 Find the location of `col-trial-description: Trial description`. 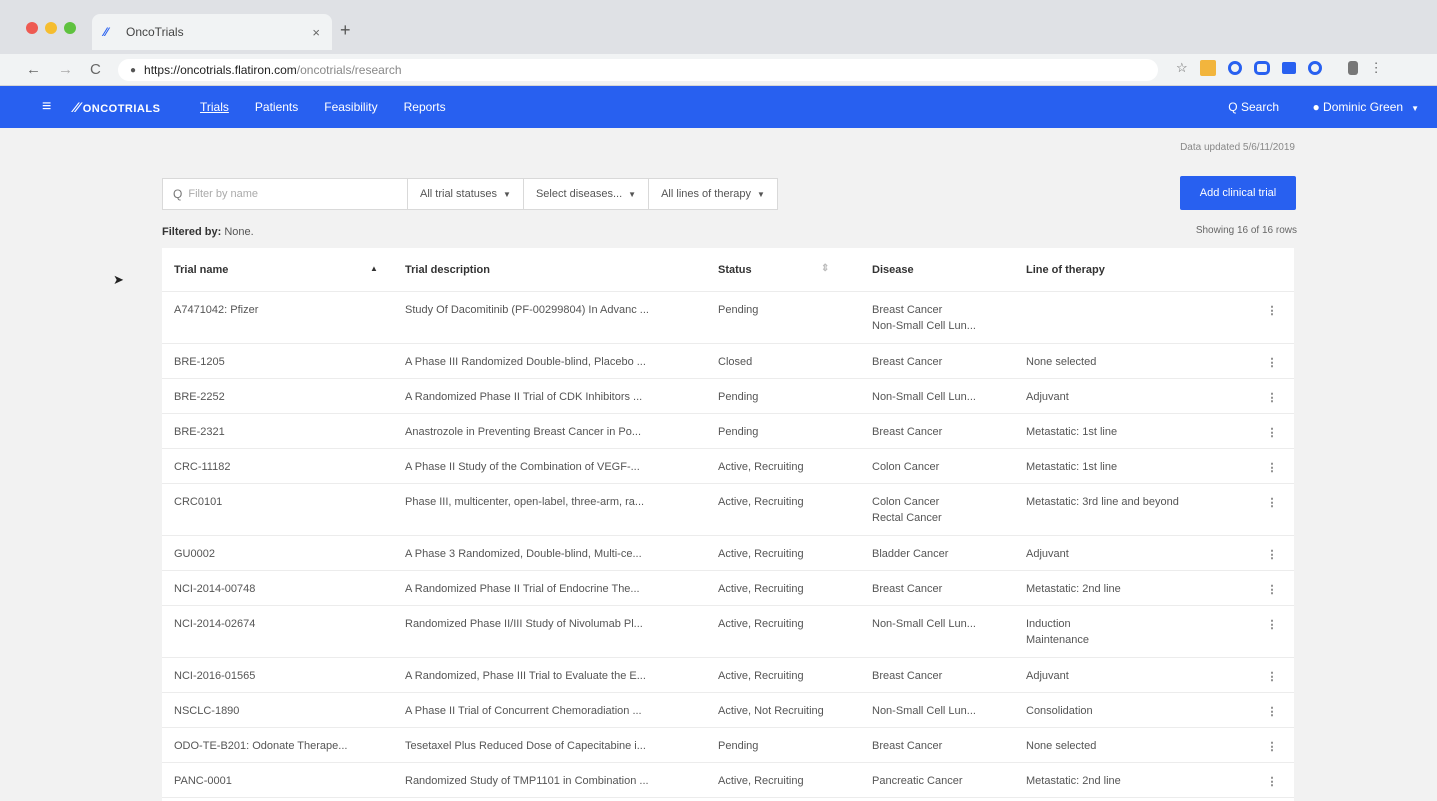

col-trial-description: Trial description is located at coordinates (550, 270).